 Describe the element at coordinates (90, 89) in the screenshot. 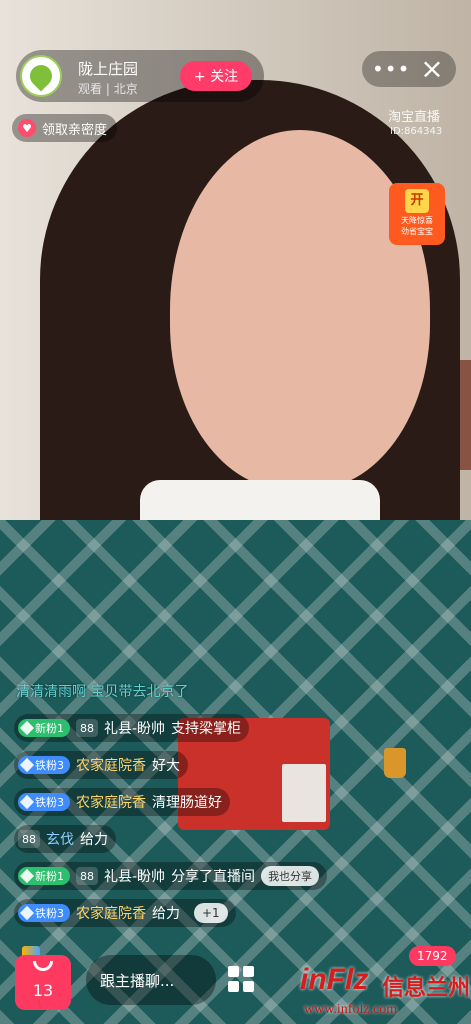

I see `viewers-label: 观看` at that location.